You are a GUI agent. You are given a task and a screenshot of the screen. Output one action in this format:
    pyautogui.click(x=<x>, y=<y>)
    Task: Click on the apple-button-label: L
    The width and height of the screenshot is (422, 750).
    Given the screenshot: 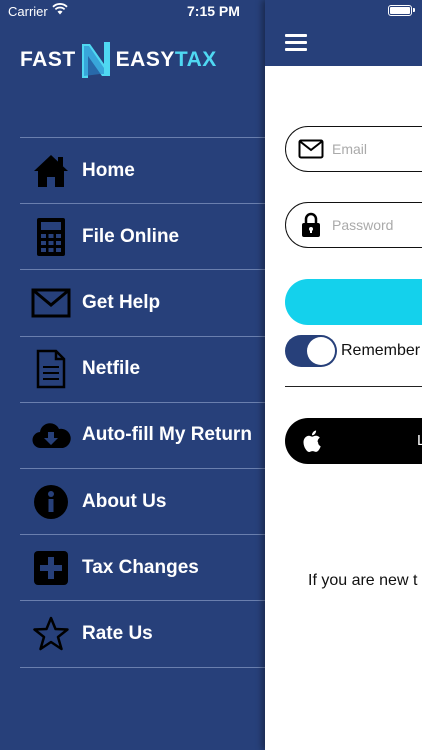 What is the action you would take?
    pyautogui.click(x=419, y=440)
    